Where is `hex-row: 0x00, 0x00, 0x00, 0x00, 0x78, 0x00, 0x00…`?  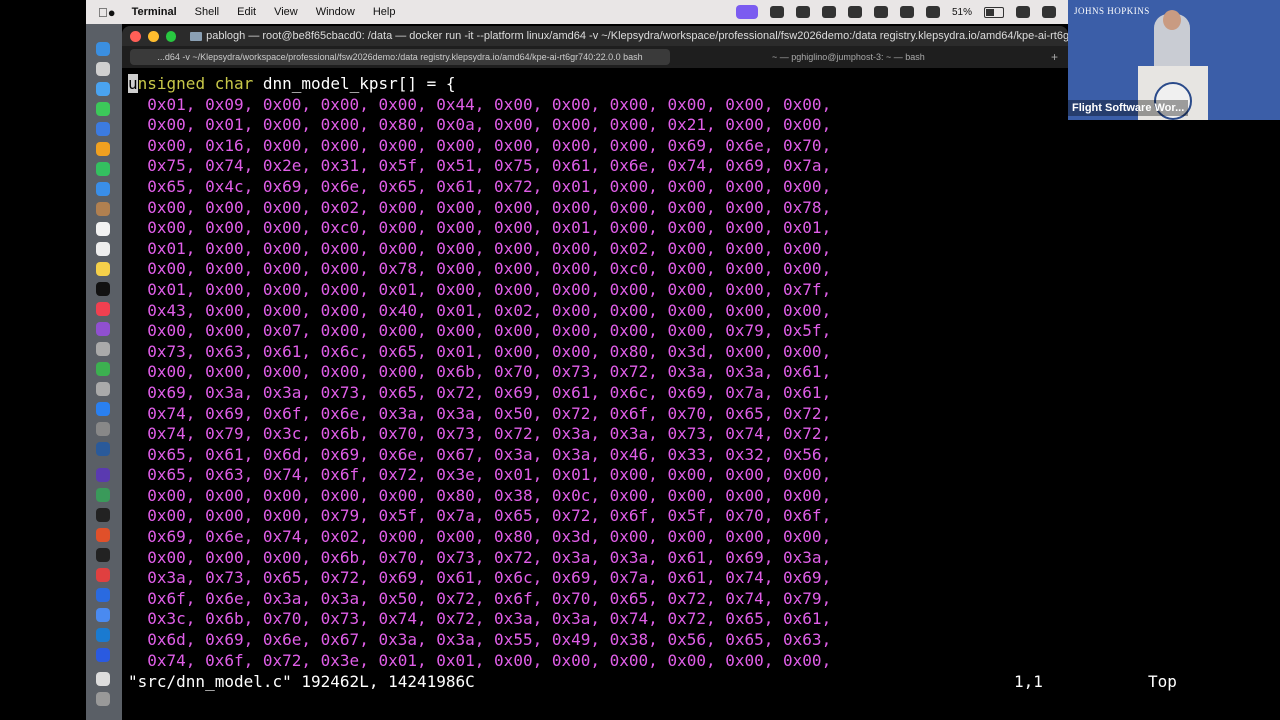
hex-row: 0x00, 0x00, 0x00, 0x00, 0x78, 0x00, 0x00… is located at coordinates (480, 269).